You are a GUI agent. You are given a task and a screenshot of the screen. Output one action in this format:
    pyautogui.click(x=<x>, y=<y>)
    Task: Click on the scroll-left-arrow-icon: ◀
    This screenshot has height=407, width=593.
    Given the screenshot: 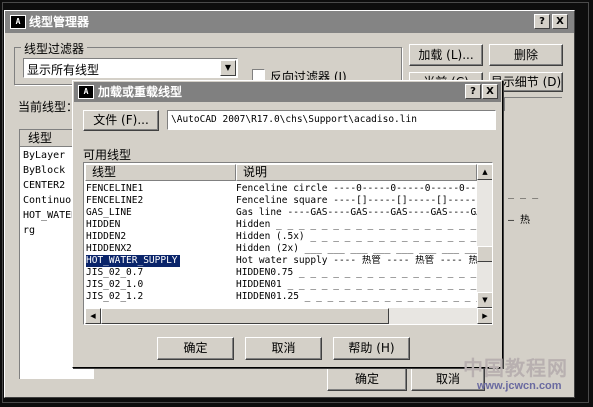 What is the action you would take?
    pyautogui.click(x=93, y=316)
    